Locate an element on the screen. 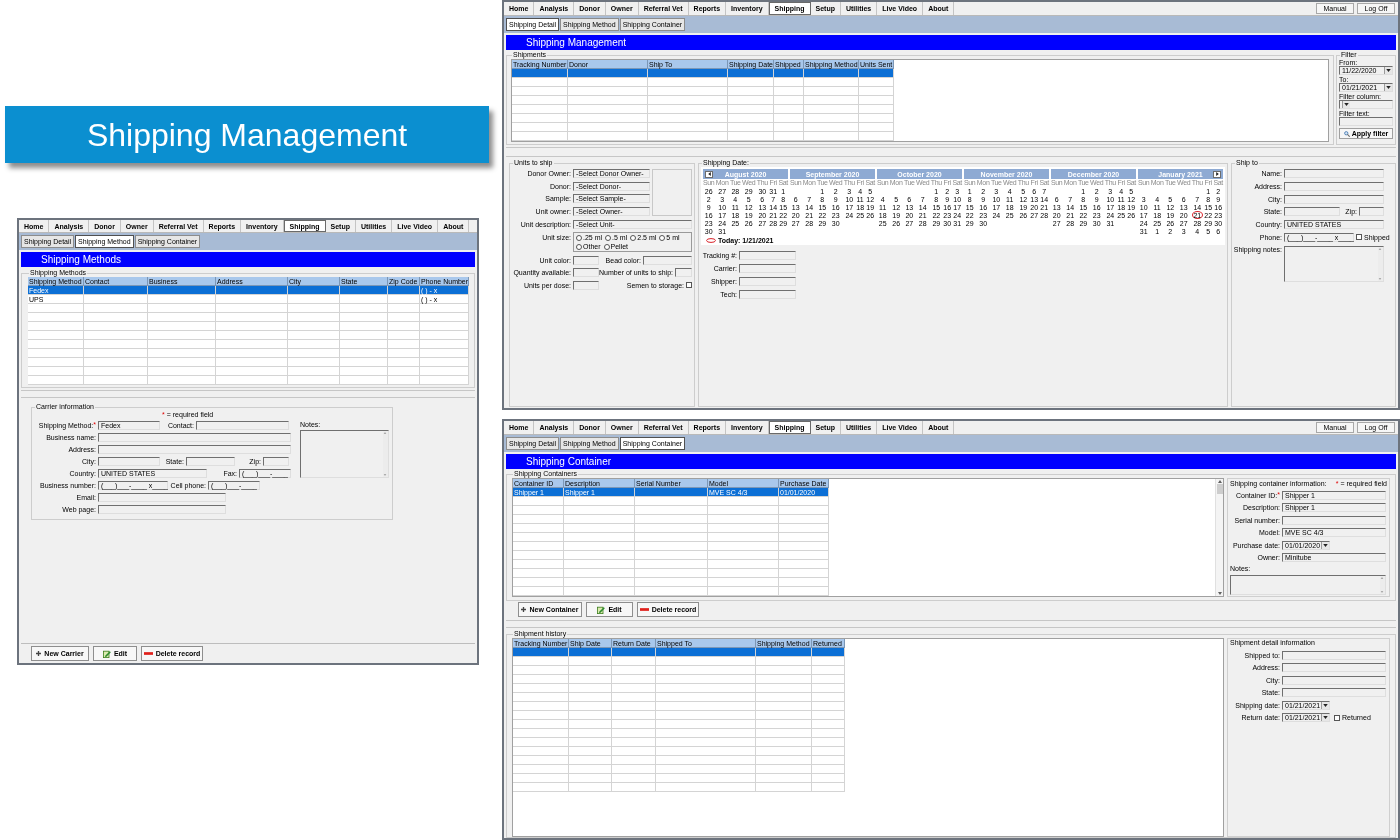  page-title: Shipping Management is located at coordinates (576, 42).